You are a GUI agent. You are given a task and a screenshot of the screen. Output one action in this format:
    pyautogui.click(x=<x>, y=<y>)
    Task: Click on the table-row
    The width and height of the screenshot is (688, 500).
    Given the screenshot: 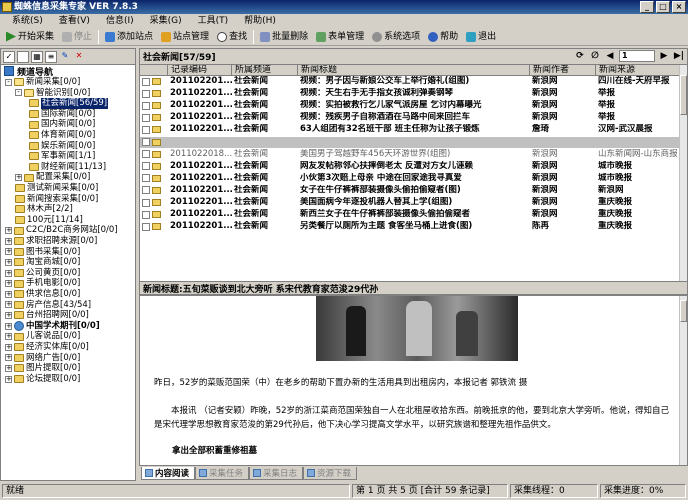 What is the action you would take?
    pyautogui.click(x=410, y=142)
    